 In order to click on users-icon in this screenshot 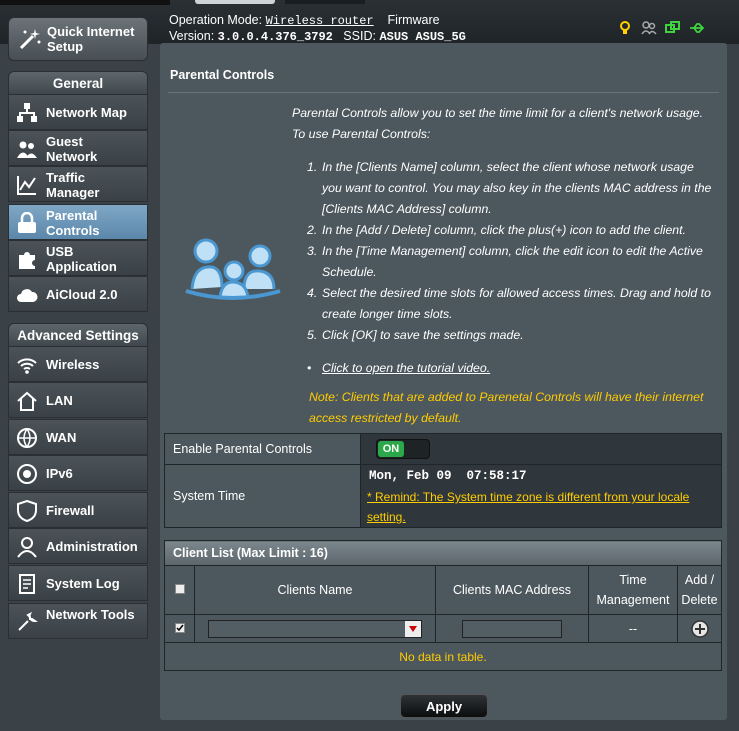, I will do `click(649, 28)`.